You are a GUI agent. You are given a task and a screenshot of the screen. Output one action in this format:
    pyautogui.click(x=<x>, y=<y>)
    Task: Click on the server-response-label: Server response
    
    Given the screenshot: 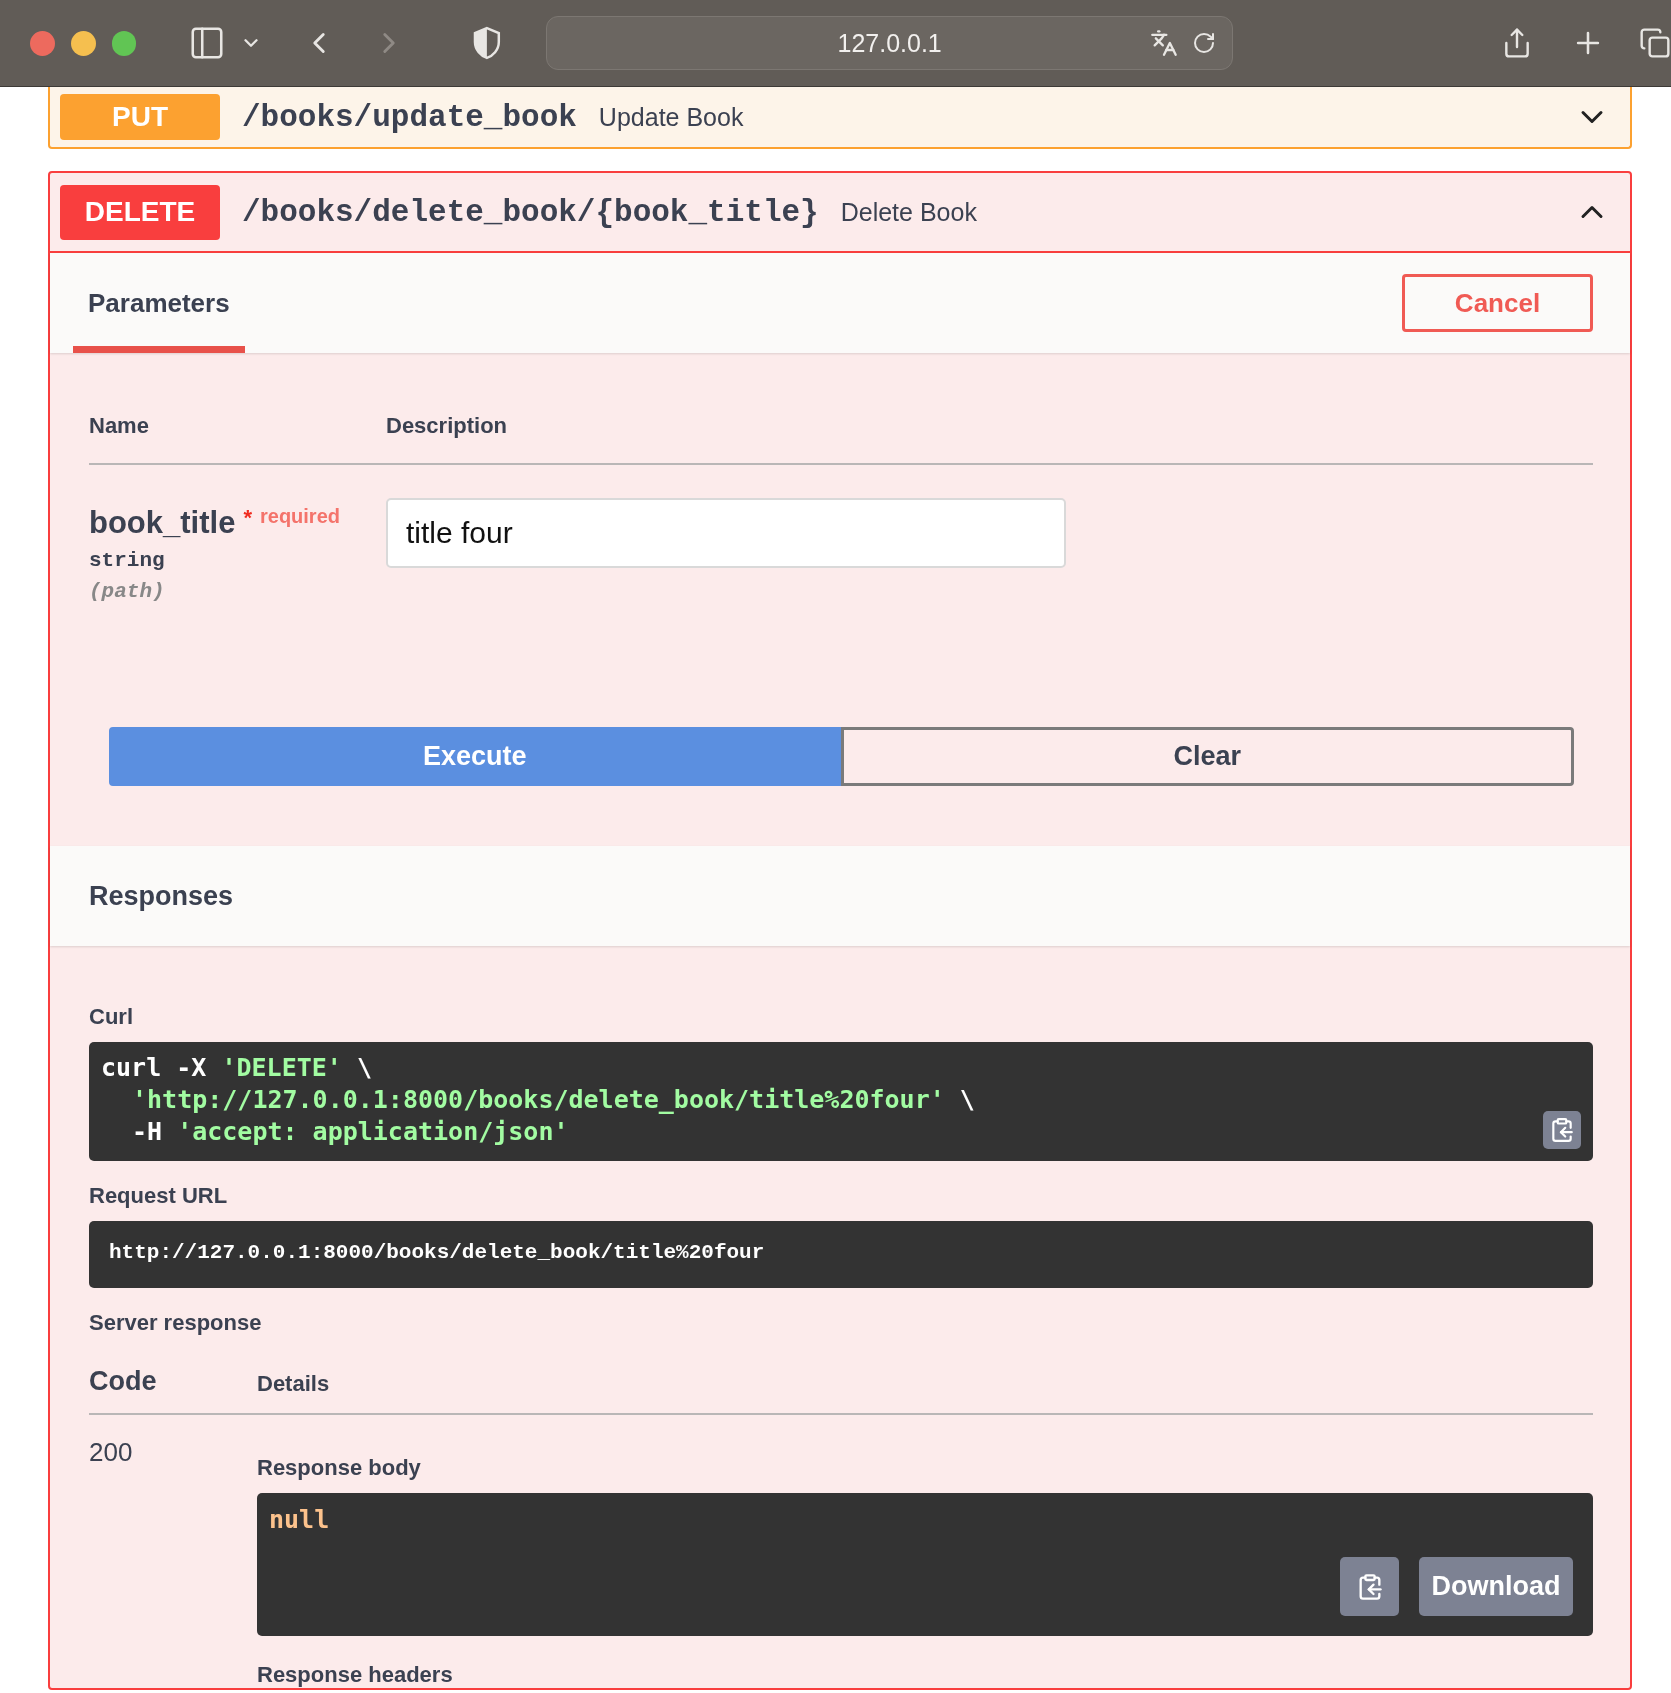 What is the action you would take?
    pyautogui.click(x=176, y=1323)
    